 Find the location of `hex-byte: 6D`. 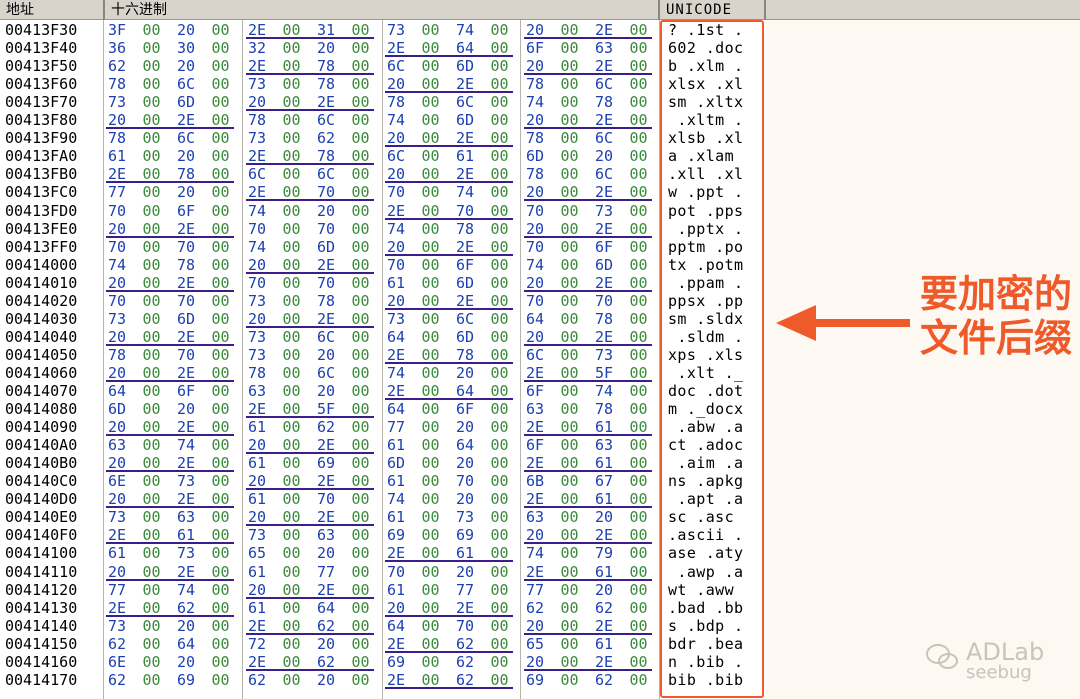

hex-byte: 6D is located at coordinates (119, 409).